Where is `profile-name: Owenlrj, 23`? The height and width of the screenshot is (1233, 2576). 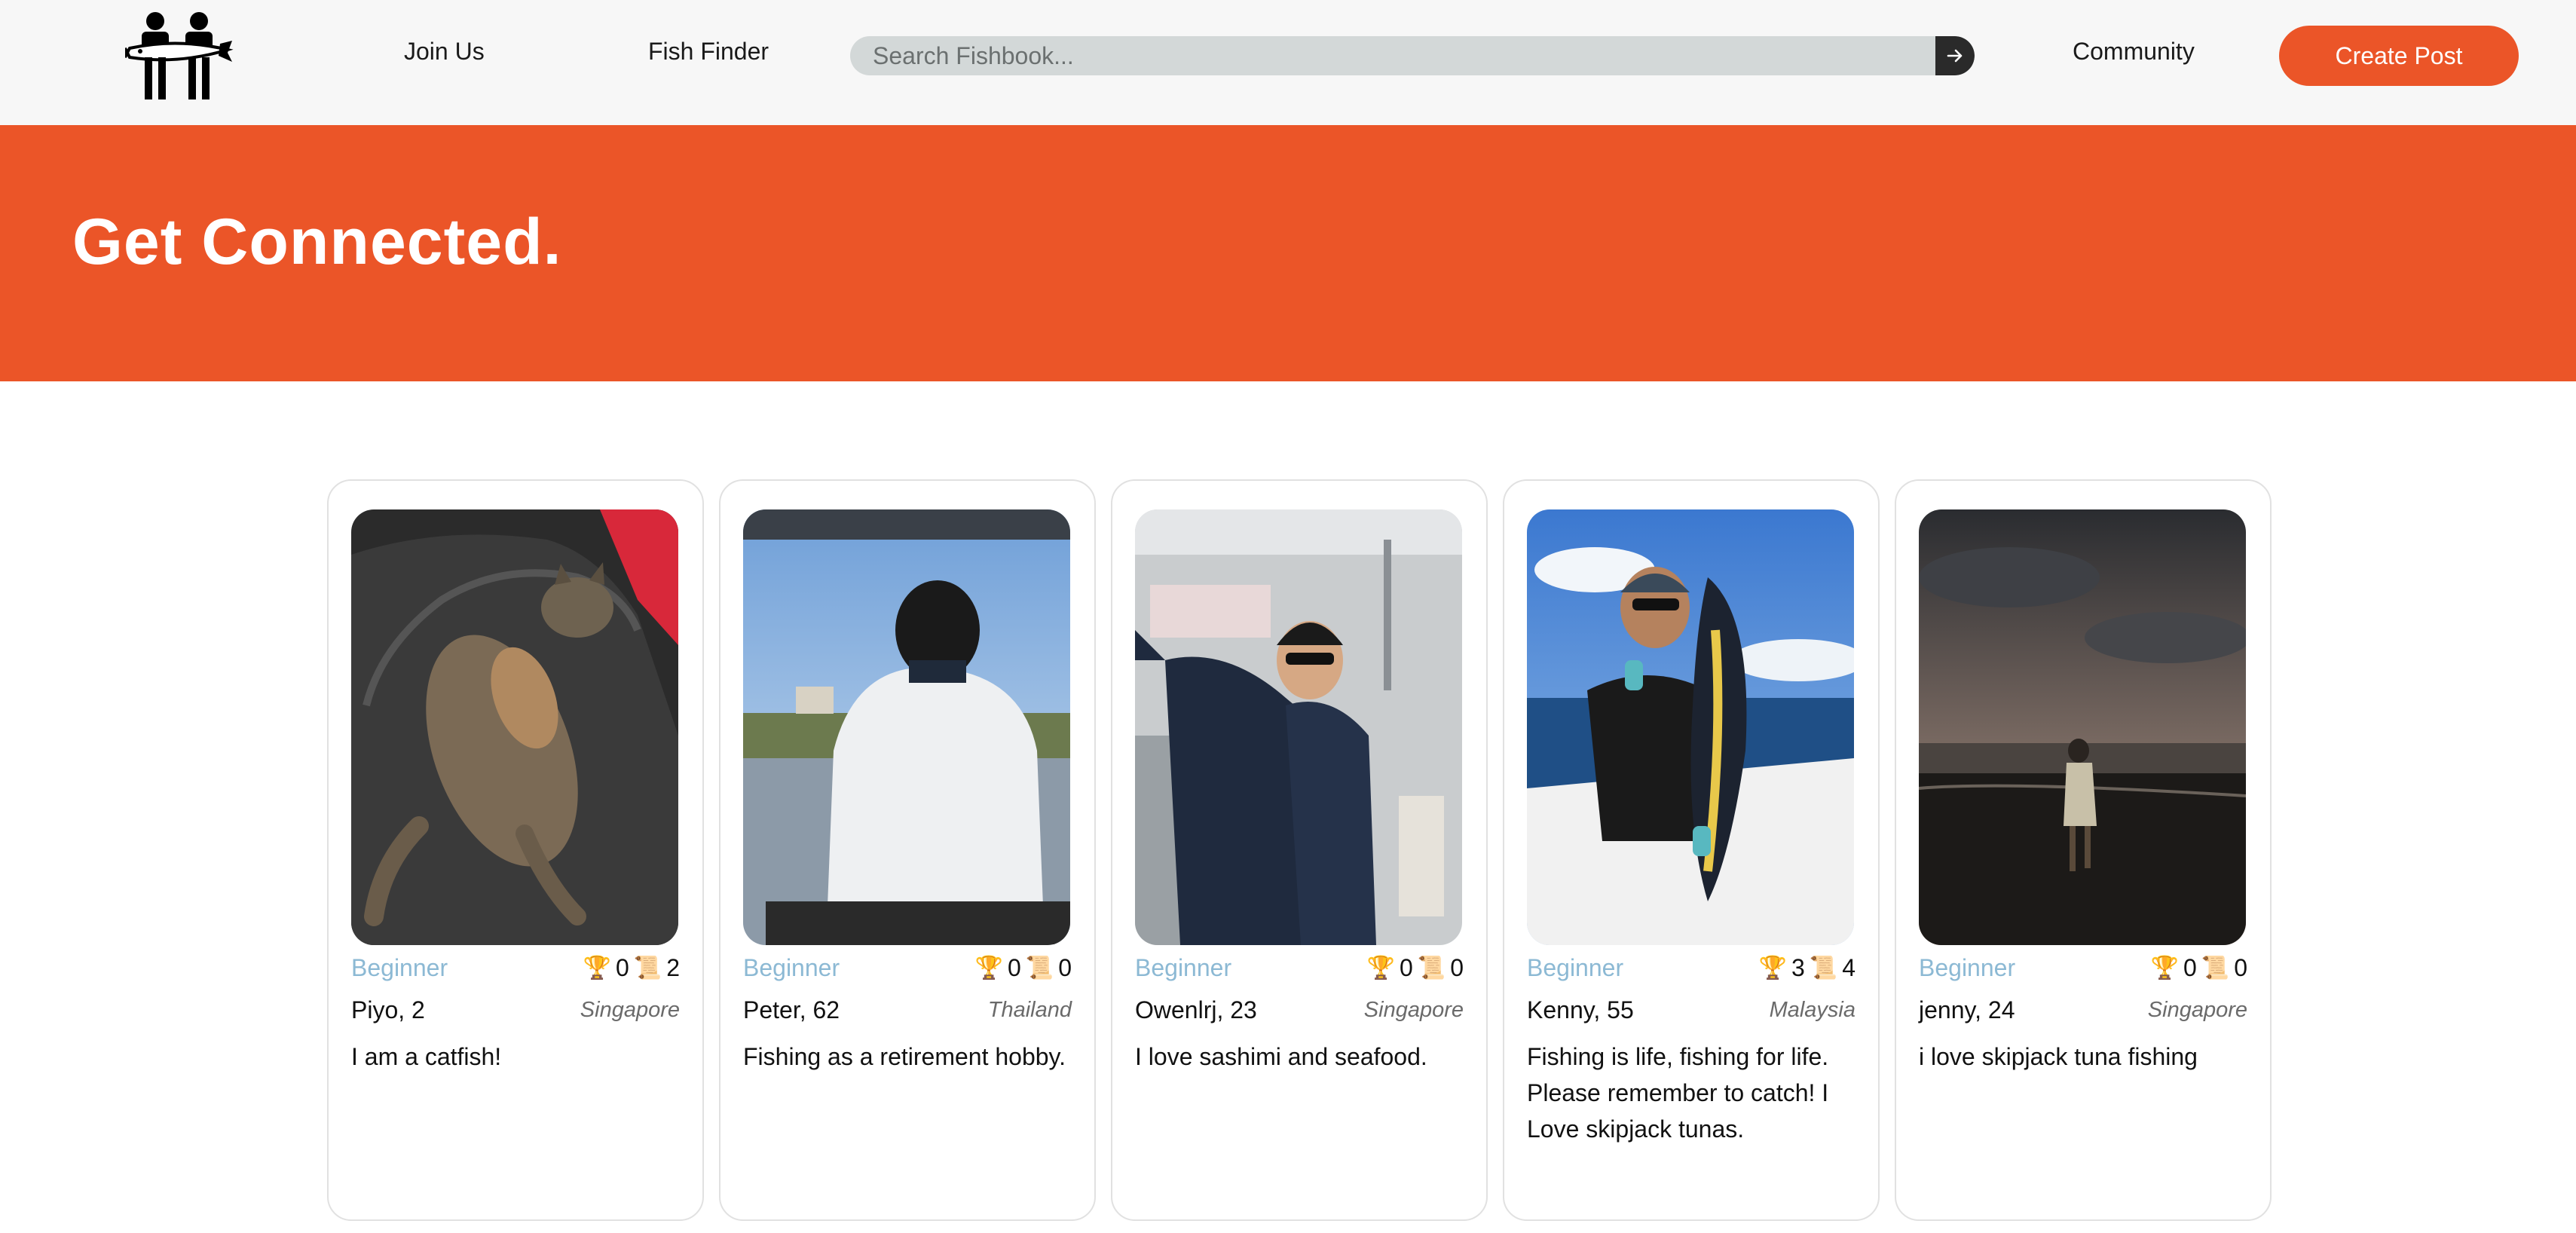
profile-name: Owenlrj, 23 is located at coordinates (1196, 1010).